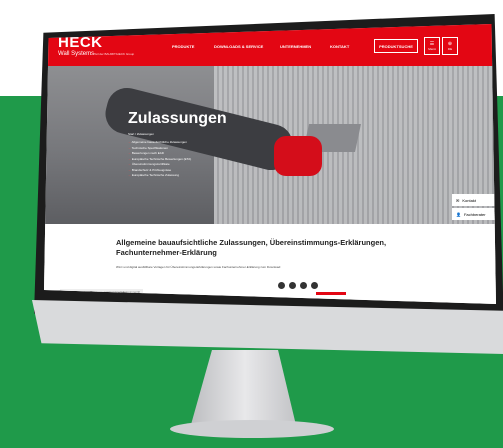 Image resolution: width=503 pixels, height=448 pixels. I want to click on person-icon: 👤, so click(458, 214).